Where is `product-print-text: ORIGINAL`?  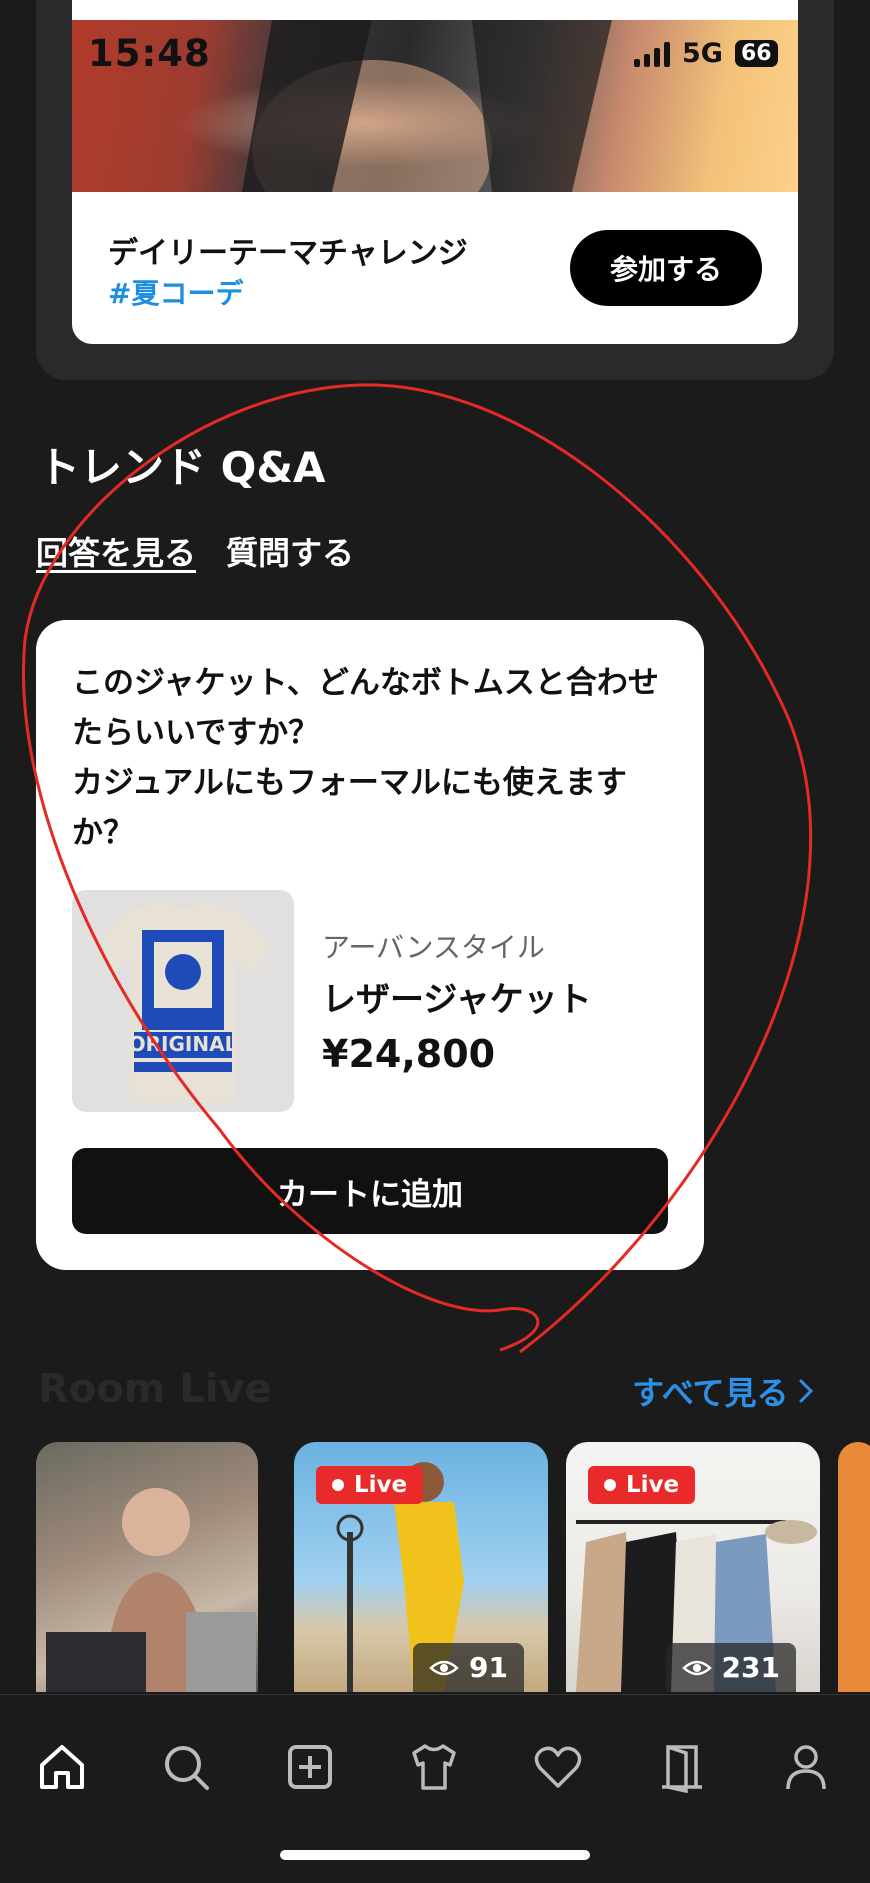
product-print-text: ORIGINAL is located at coordinates (183, 1044).